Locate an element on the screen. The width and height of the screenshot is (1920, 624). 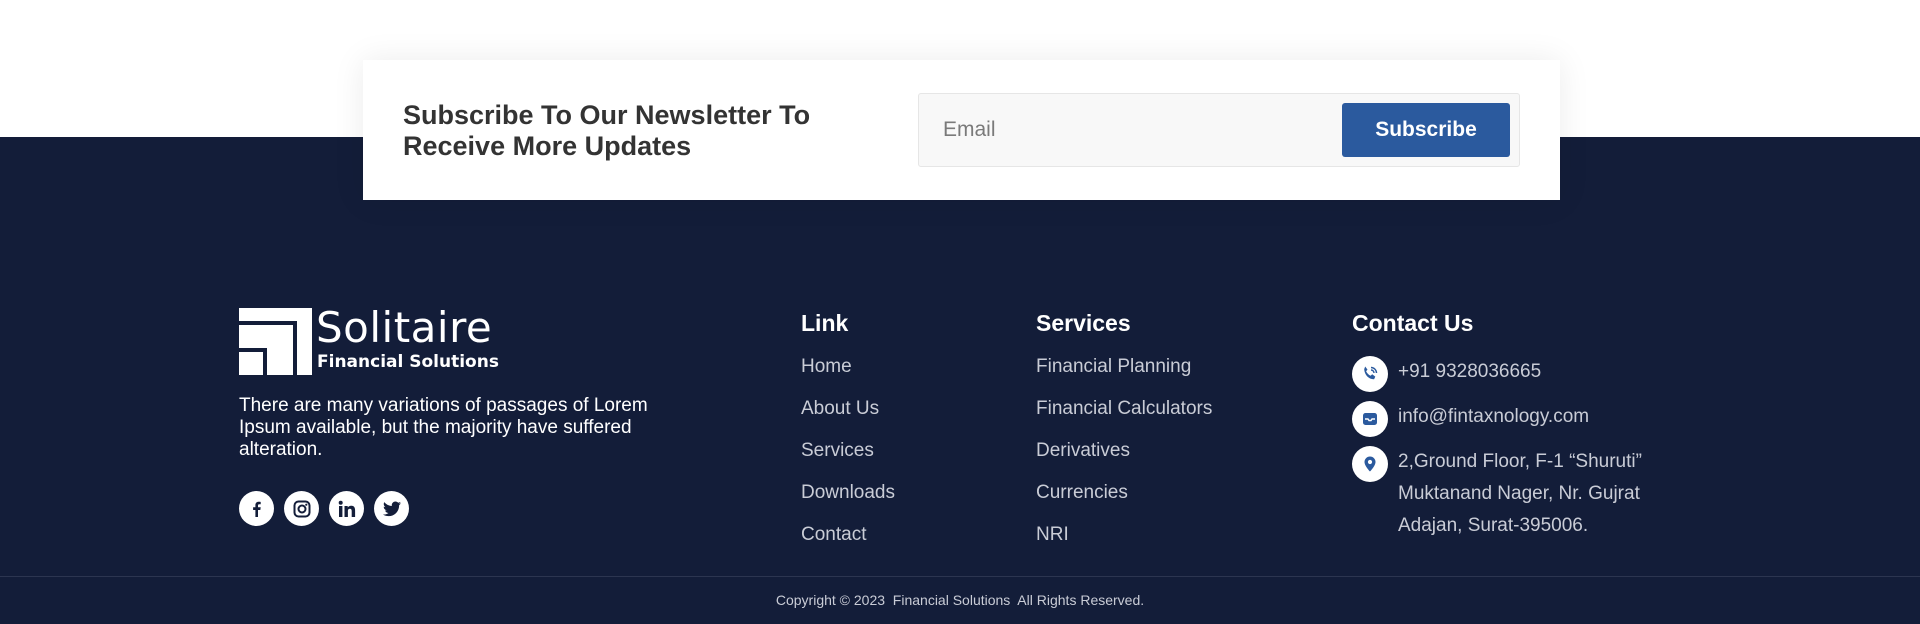
twitter-link is located at coordinates (391, 508).